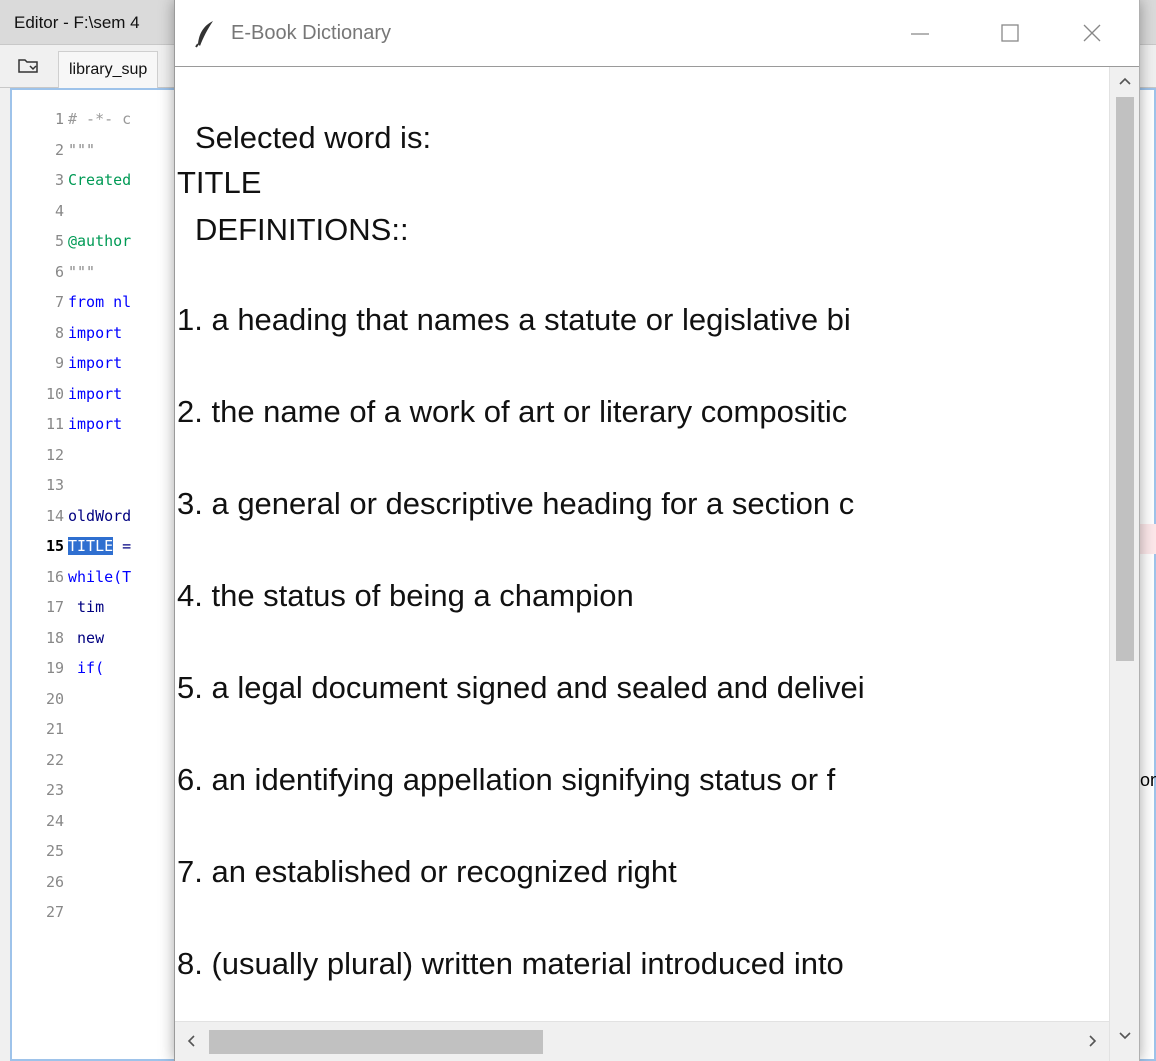 This screenshot has width=1156, height=1061. What do you see at coordinates (54, 820) in the screenshot?
I see `line-number: 24` at bounding box center [54, 820].